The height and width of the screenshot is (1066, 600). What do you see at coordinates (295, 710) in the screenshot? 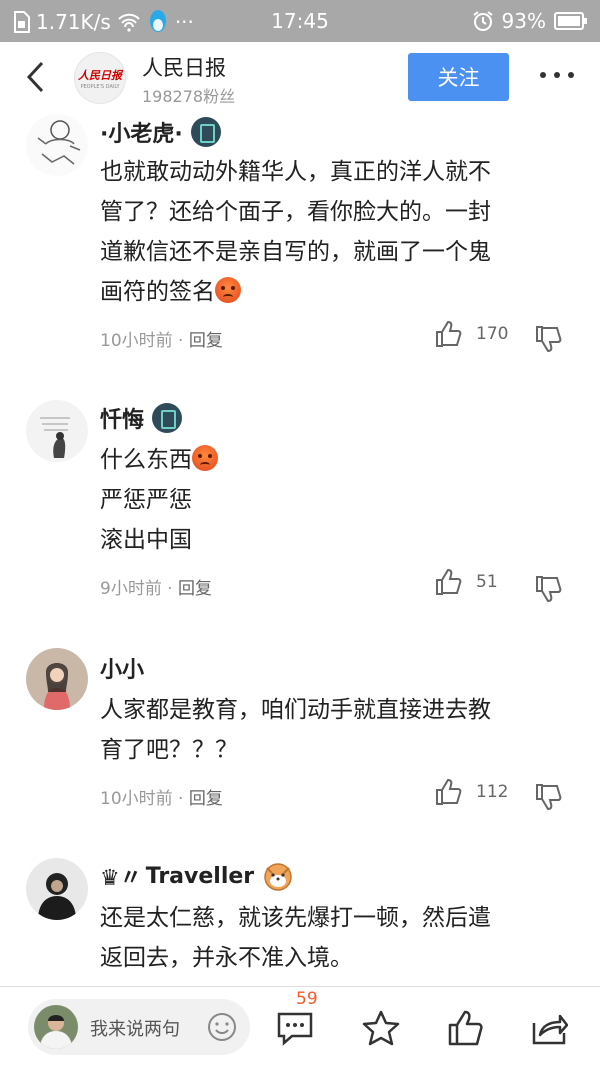
I see `comment-line: 人家都是教育，咱们动手就直接进去教` at bounding box center [295, 710].